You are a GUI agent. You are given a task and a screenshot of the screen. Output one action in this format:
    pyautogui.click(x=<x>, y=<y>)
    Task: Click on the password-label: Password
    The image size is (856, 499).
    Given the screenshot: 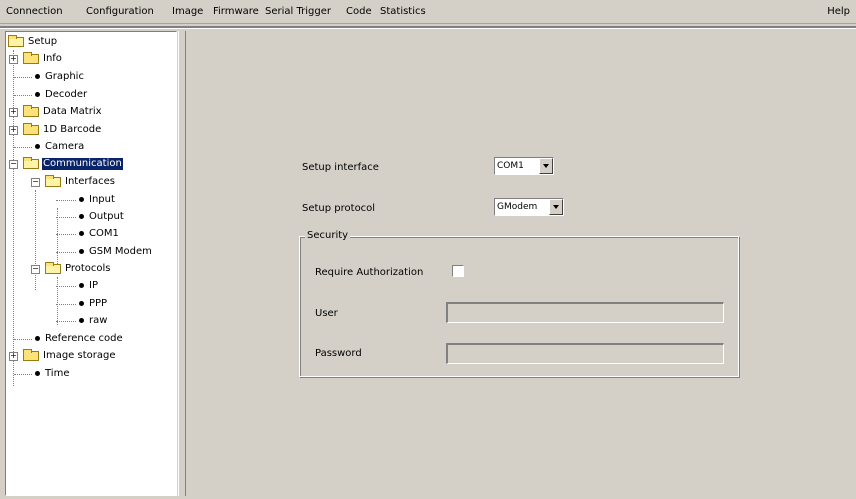 What is the action you would take?
    pyautogui.click(x=338, y=353)
    